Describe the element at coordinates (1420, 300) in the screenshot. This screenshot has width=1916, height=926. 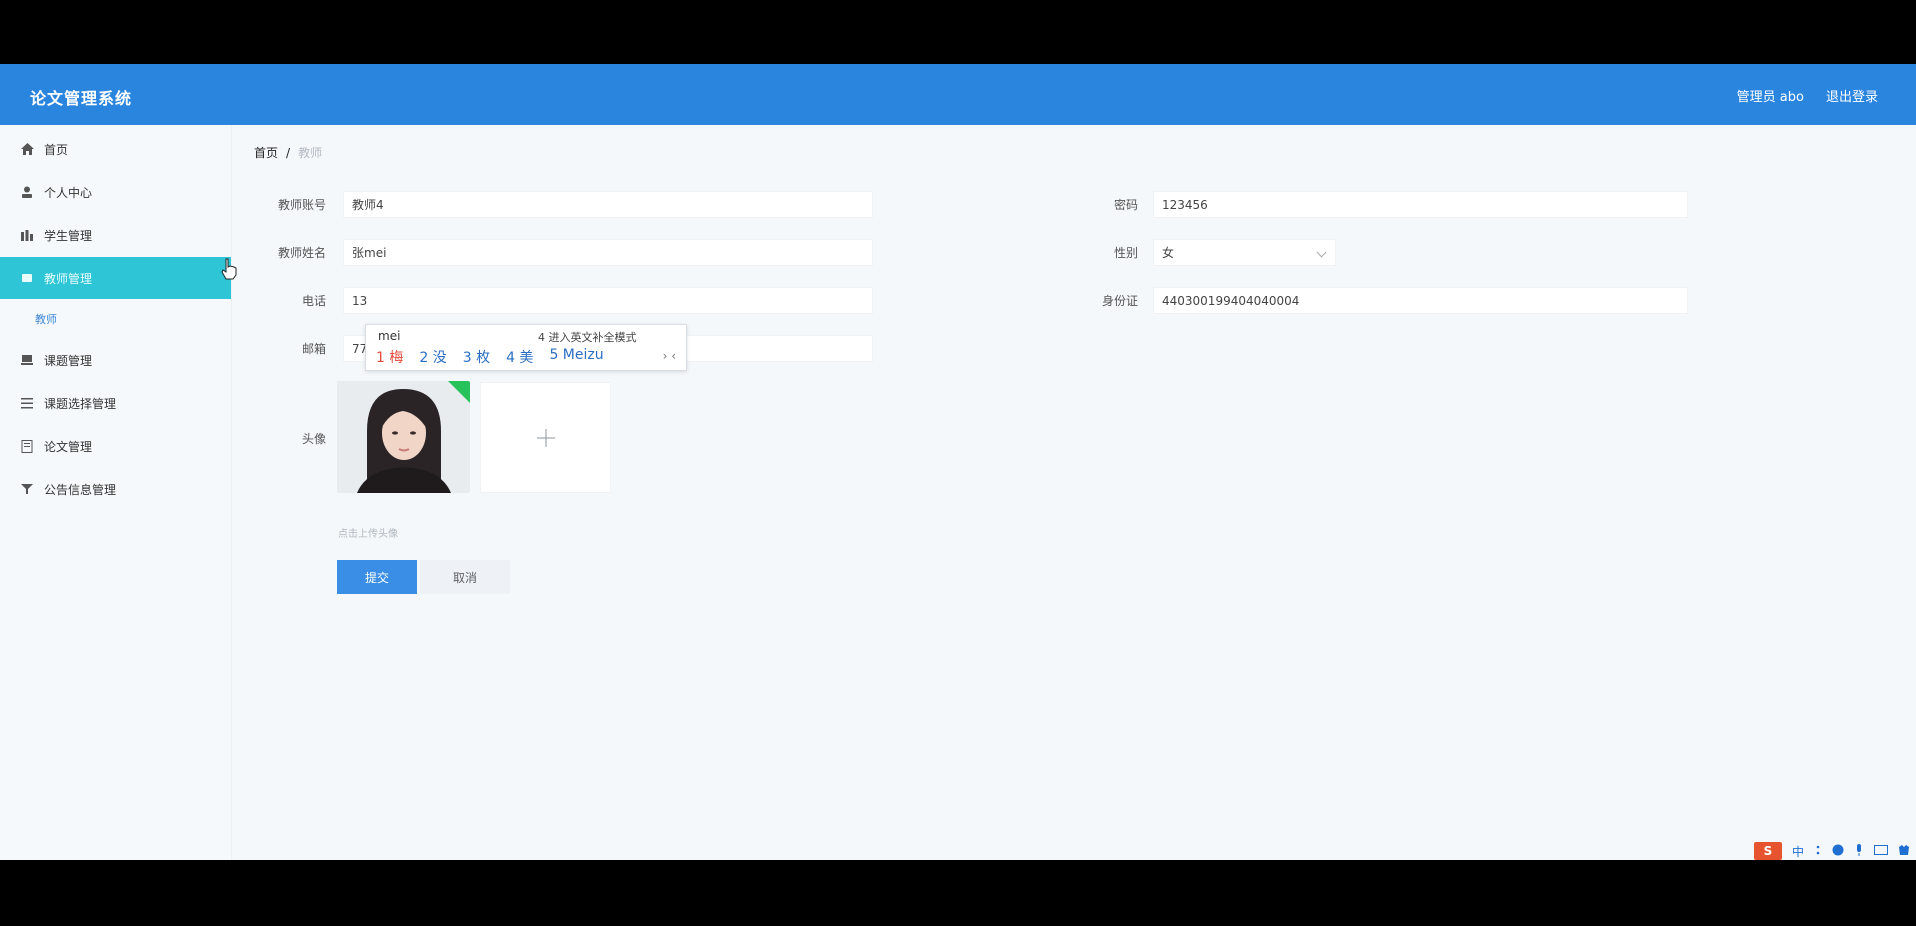
I see `idcard-input: 440300199404040004` at that location.